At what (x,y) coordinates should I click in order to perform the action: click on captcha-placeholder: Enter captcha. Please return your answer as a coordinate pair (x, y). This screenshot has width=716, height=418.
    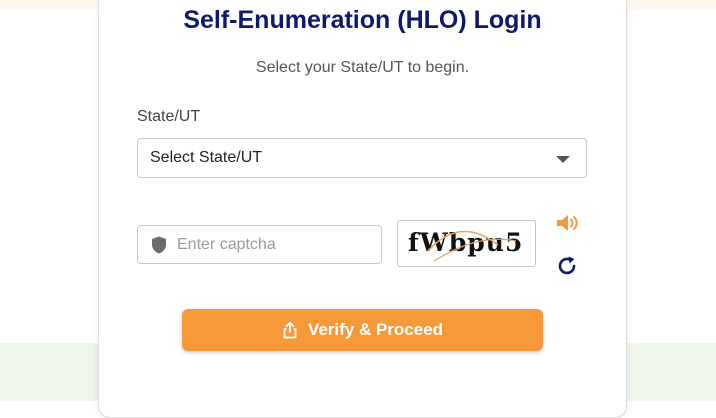
    Looking at the image, I should click on (226, 244).